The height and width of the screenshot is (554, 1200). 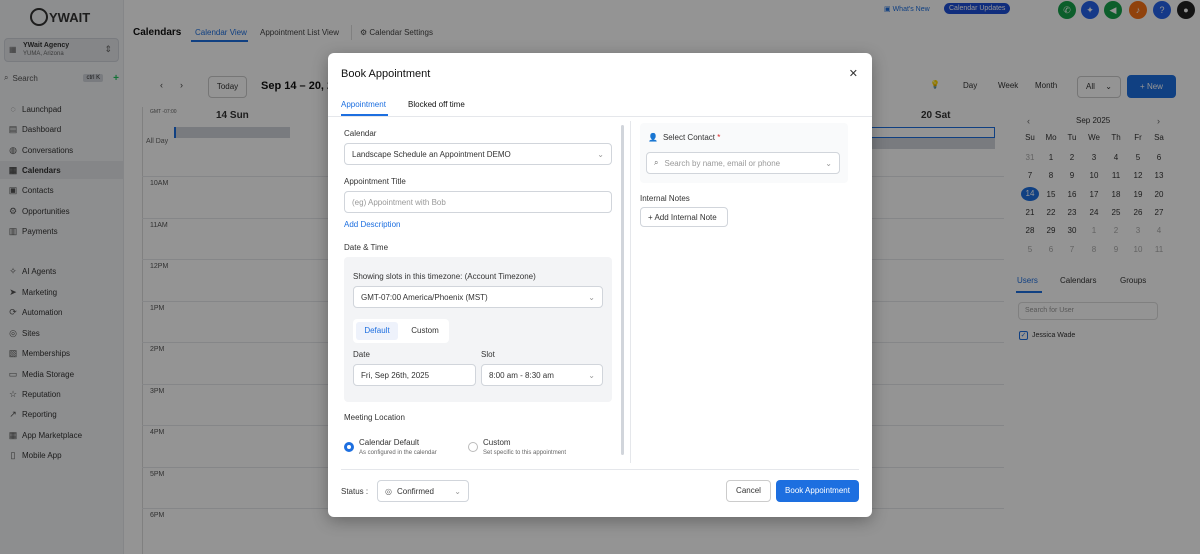 I want to click on book-appointment-button: Book Appointment, so click(x=817, y=491).